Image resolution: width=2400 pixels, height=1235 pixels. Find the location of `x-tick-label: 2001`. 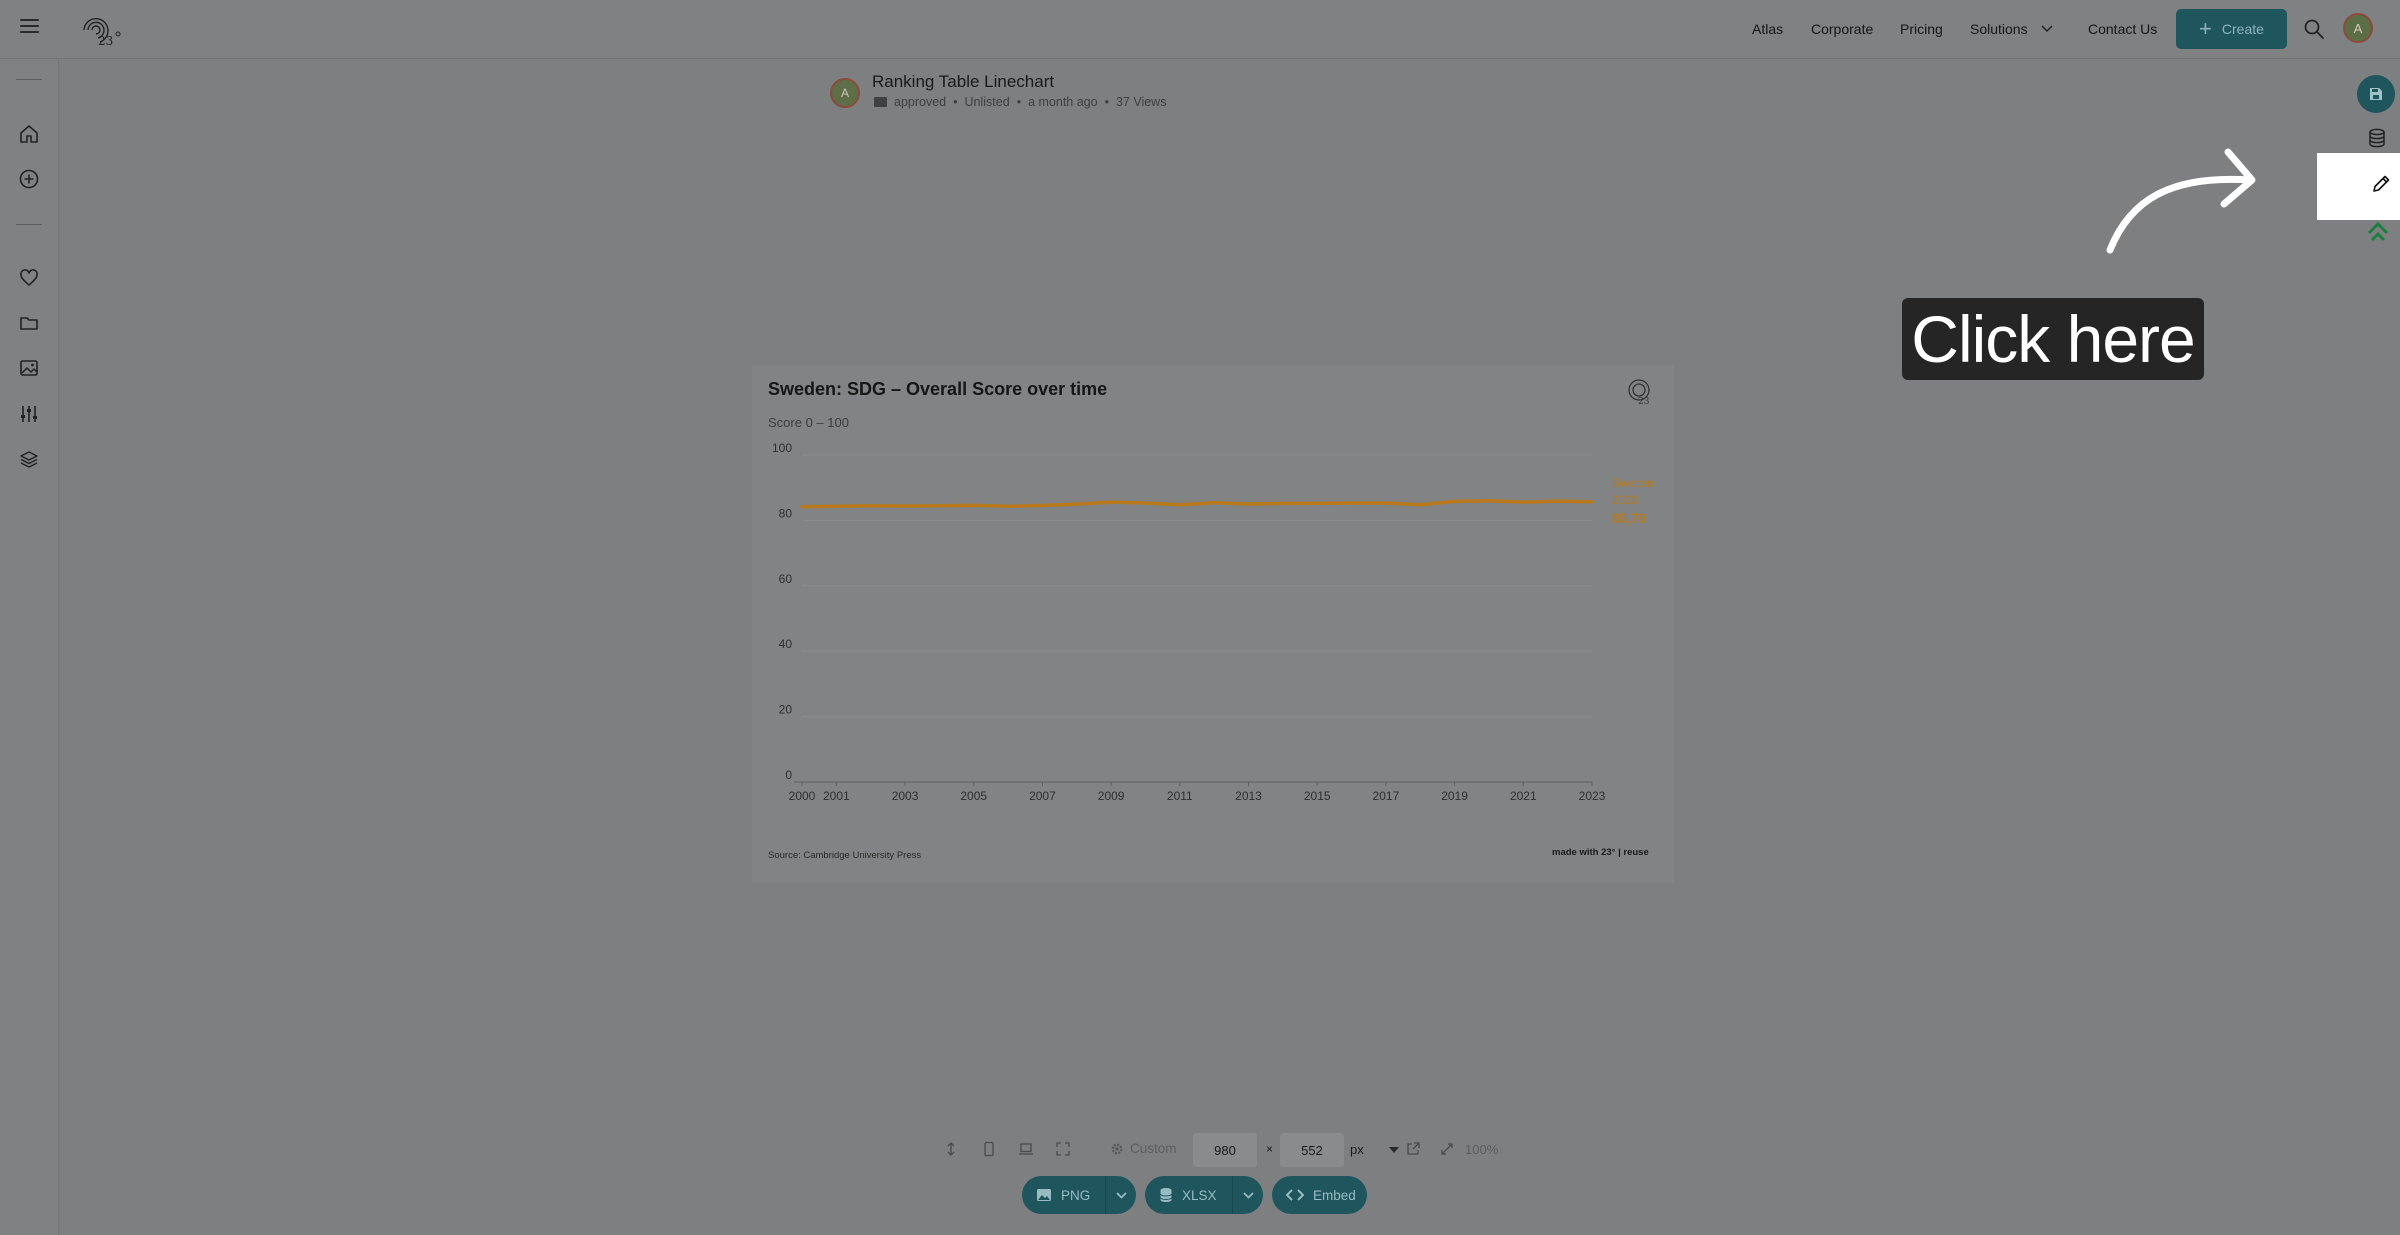

x-tick-label: 2001 is located at coordinates (836, 796).